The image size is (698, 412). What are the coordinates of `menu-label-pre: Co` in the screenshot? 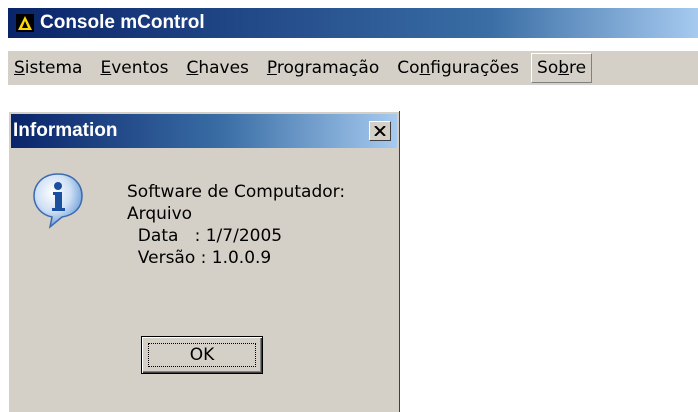 It's located at (408, 68).